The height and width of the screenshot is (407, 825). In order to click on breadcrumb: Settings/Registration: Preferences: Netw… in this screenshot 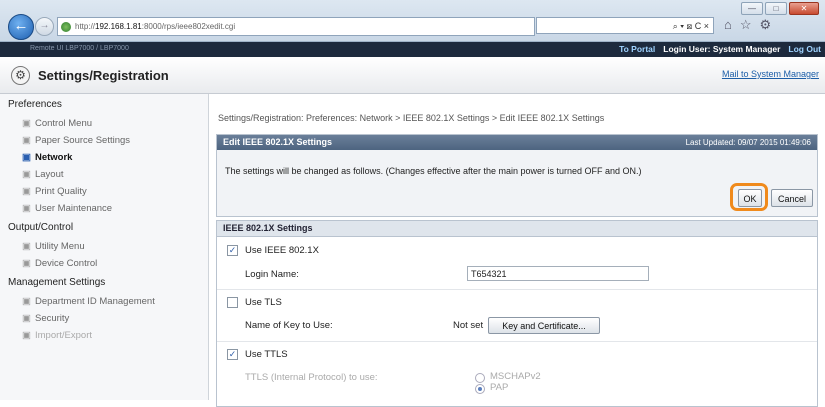, I will do `click(411, 118)`.